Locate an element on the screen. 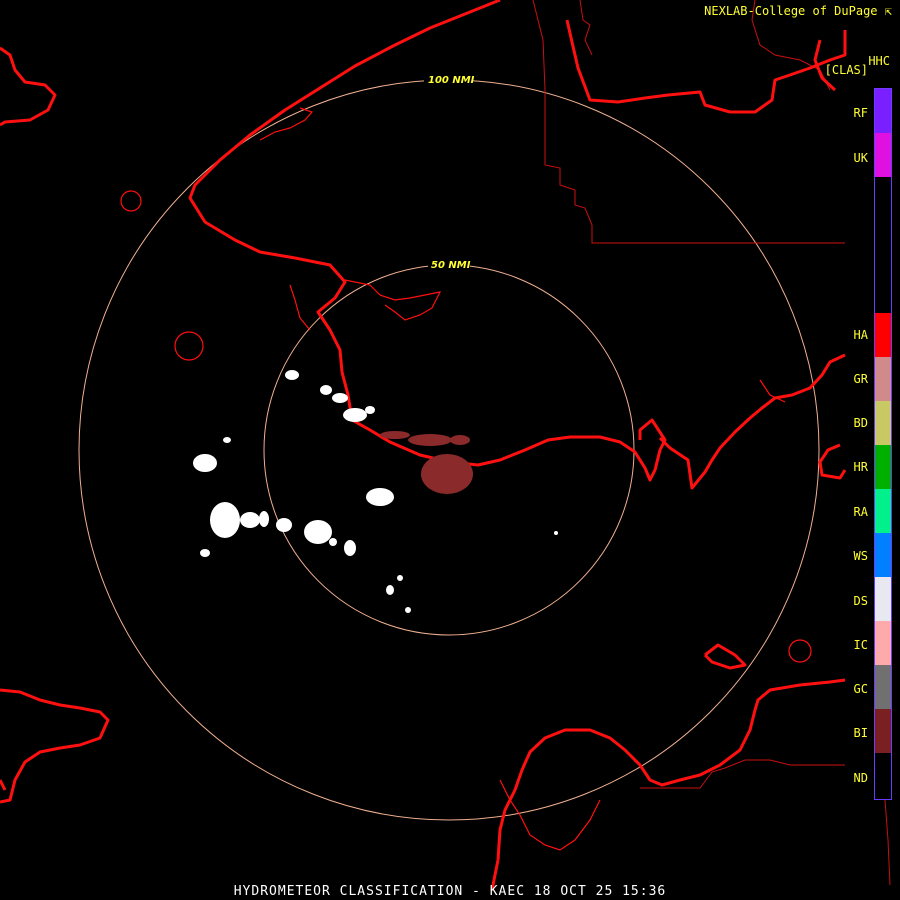 Image resolution: width=900 pixels, height=900 pixels. legend-swatch-ws is located at coordinates (883, 555).